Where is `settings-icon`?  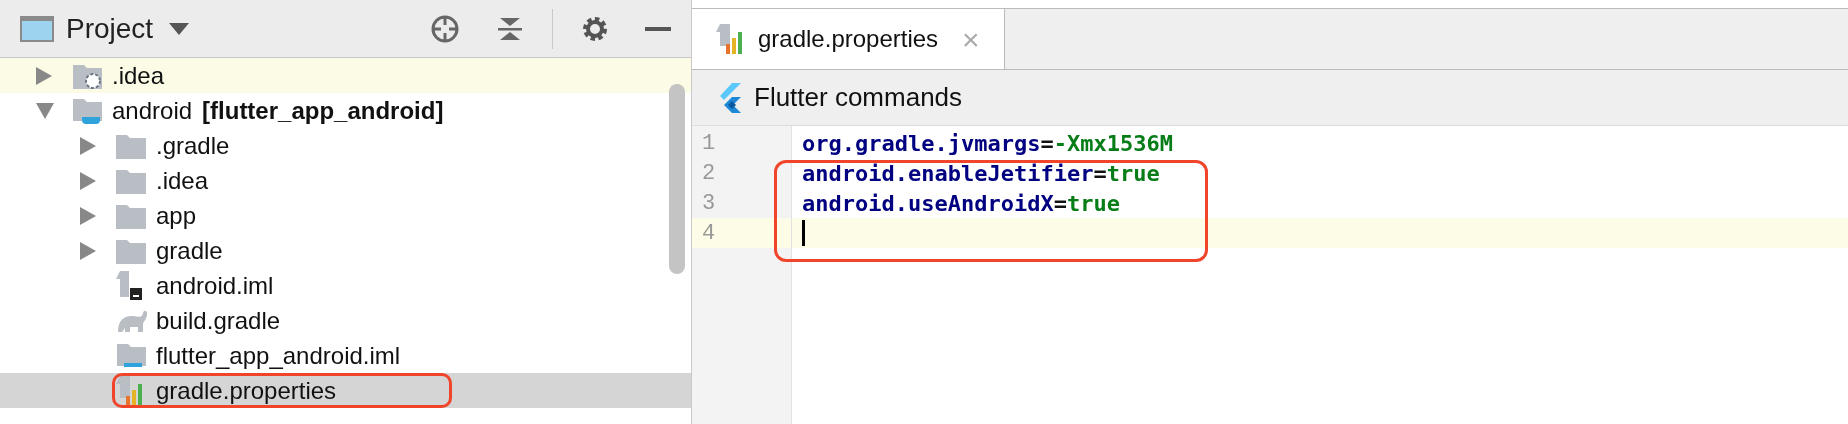 settings-icon is located at coordinates (595, 28).